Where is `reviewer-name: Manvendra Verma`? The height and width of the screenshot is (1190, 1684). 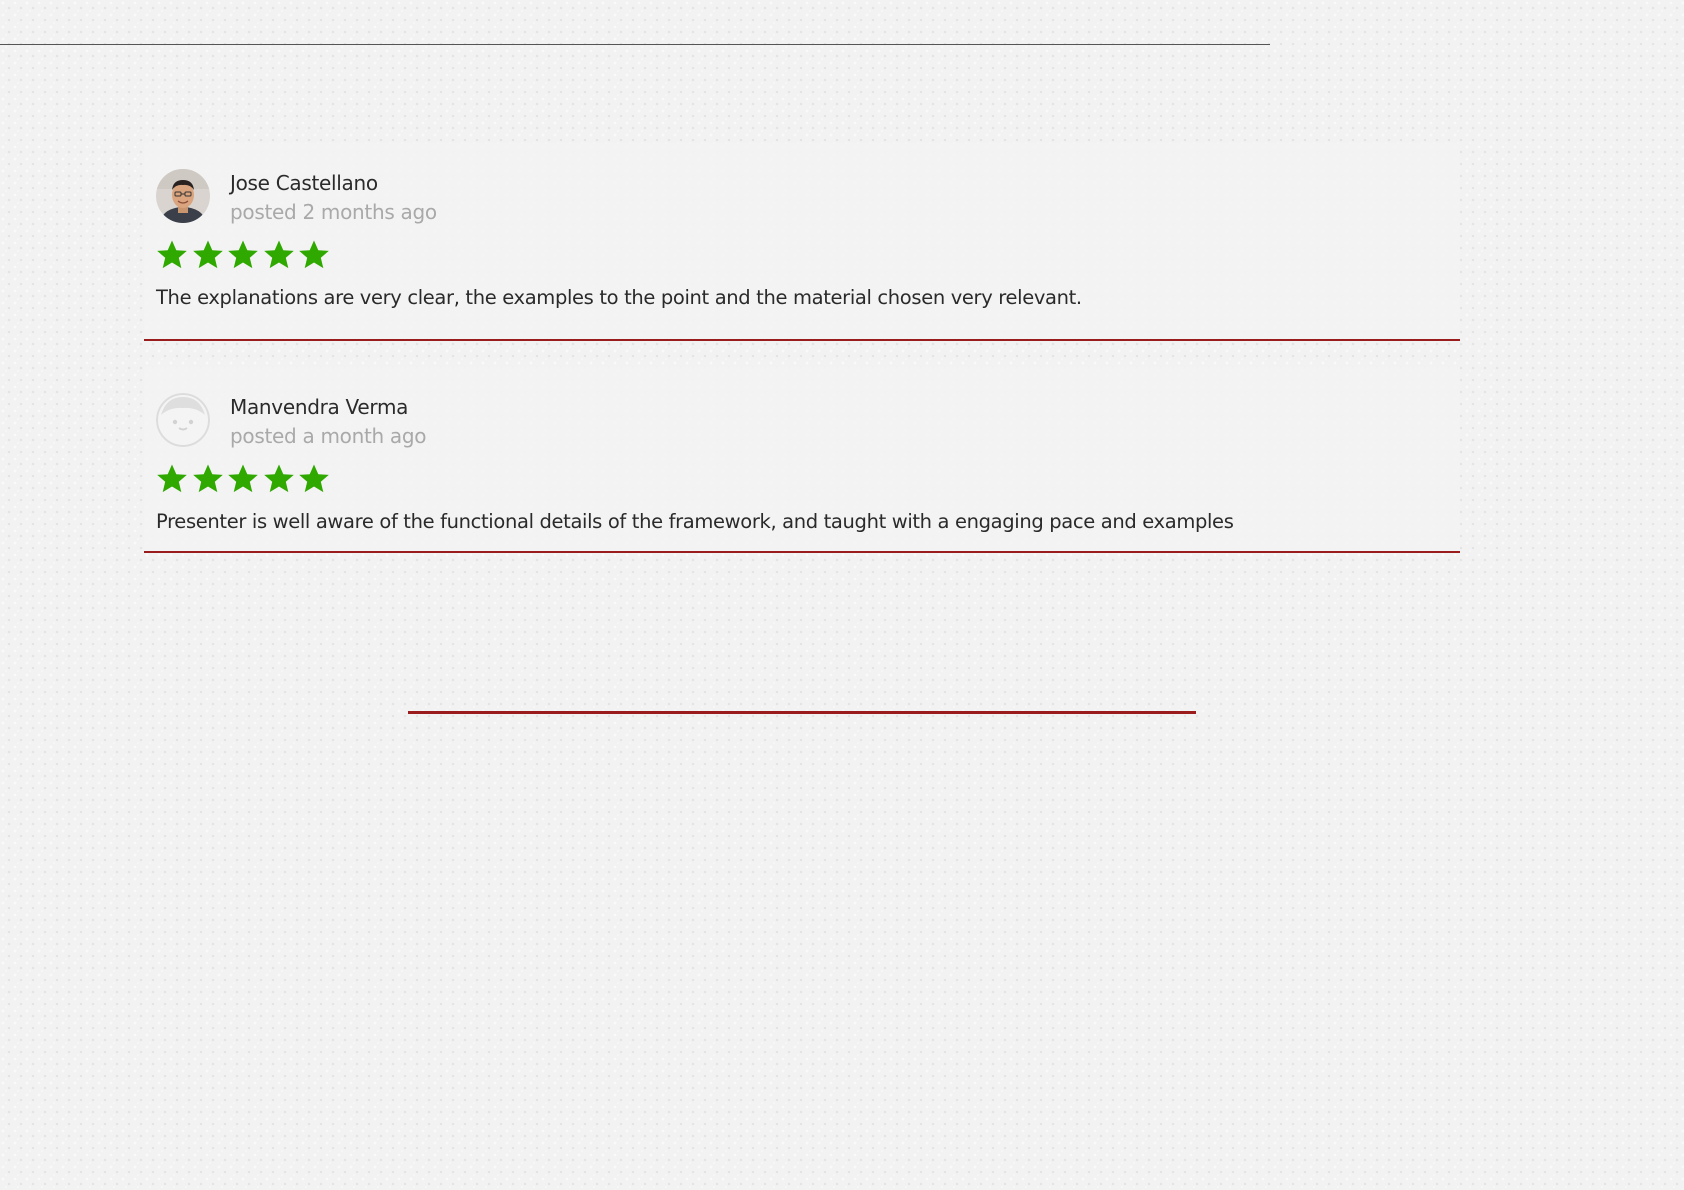
reviewer-name: Manvendra Verma is located at coordinates (328, 407).